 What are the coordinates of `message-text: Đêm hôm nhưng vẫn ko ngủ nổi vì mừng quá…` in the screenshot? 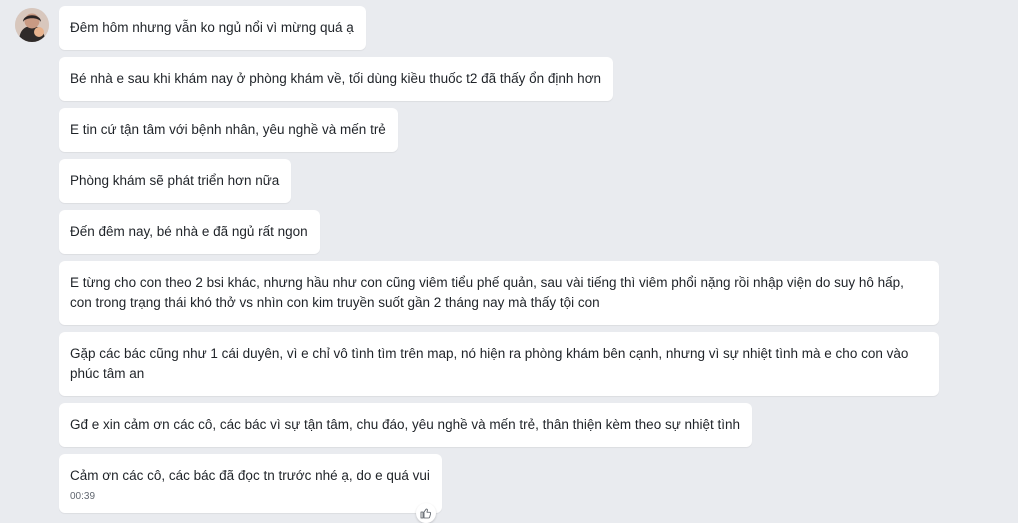 It's located at (212, 27).